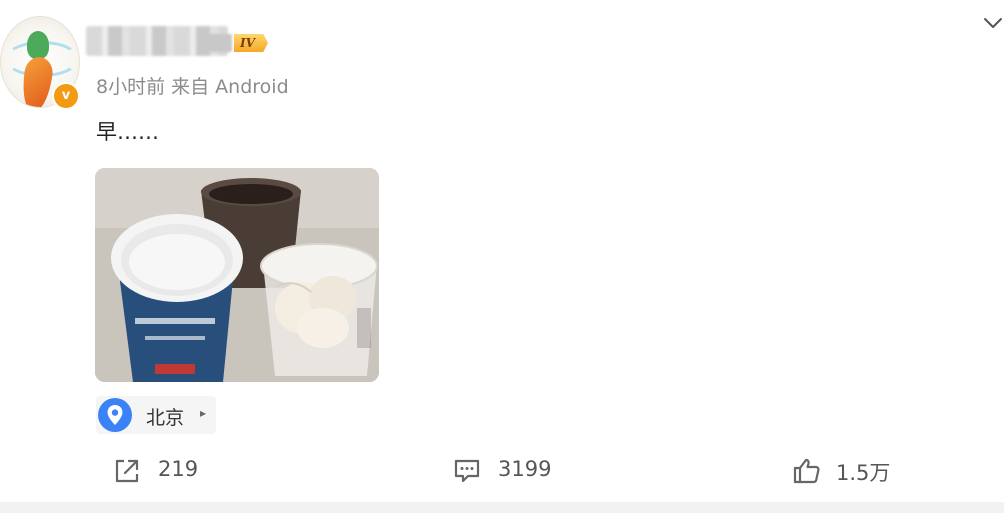 The height and width of the screenshot is (513, 1004). I want to click on location-label: 北京, so click(165, 418).